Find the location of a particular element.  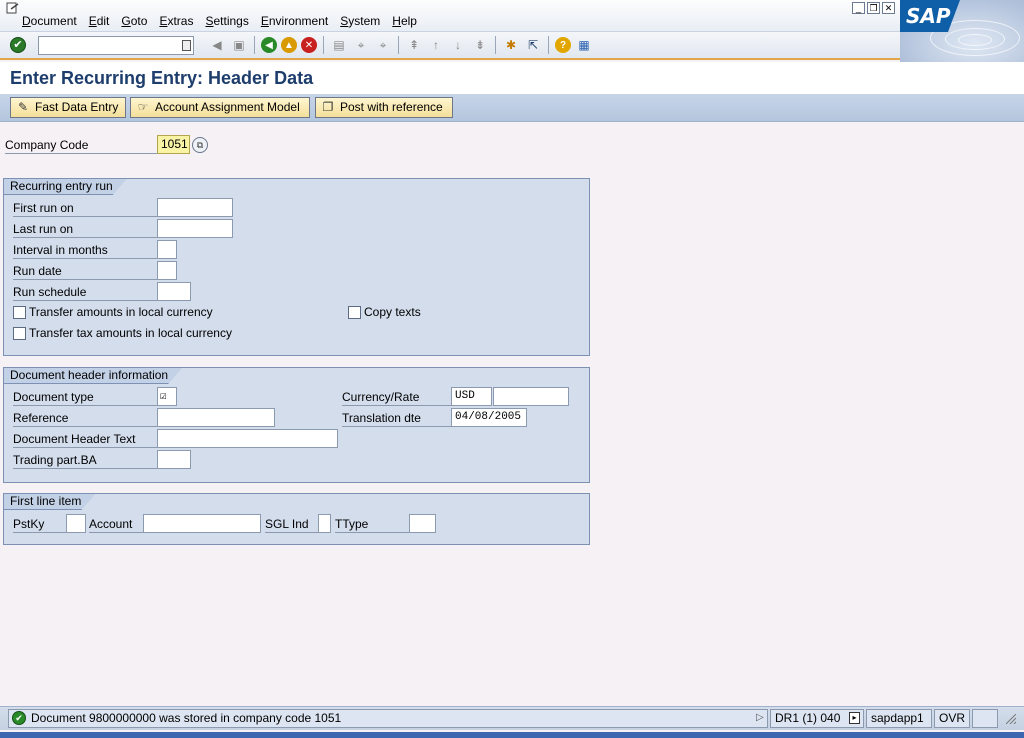

company-code-input: 1051 is located at coordinates (173, 144).